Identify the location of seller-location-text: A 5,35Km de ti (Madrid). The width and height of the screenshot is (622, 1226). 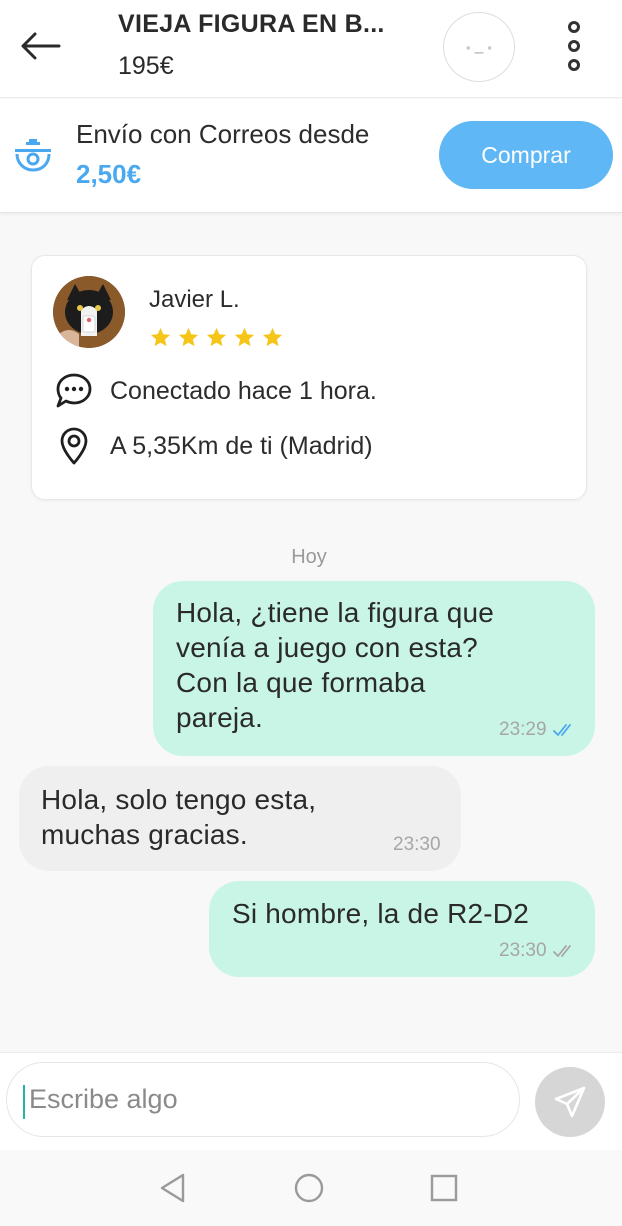
(241, 445).